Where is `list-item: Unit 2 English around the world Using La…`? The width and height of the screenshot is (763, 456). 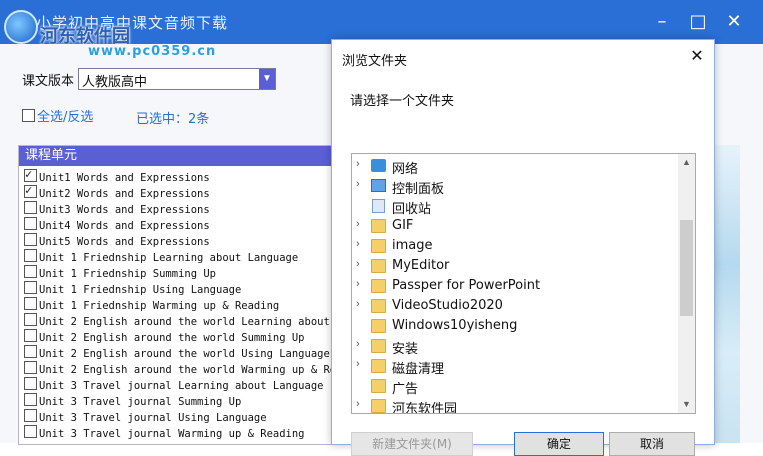
list-item: Unit 2 English around the world Using La… is located at coordinates (182, 353).